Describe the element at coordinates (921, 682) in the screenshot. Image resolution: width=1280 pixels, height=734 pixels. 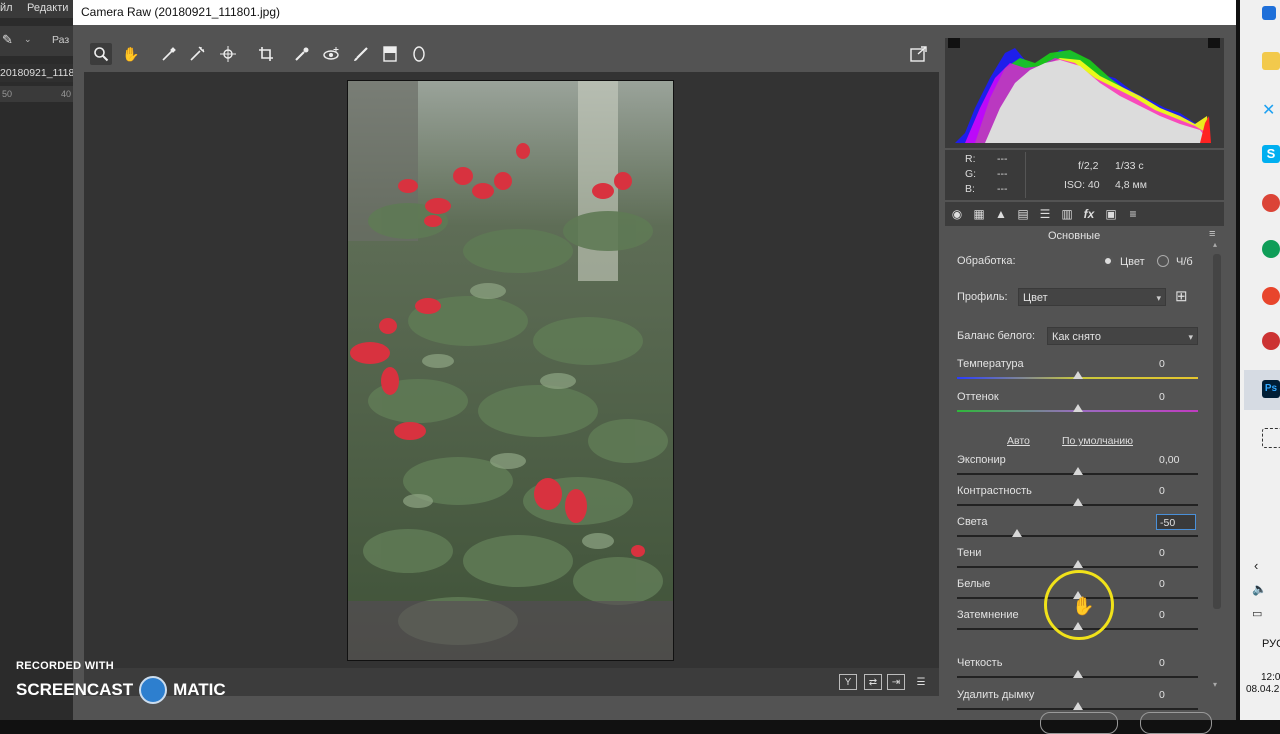
I see `toggle-settings-icon: ☰` at that location.